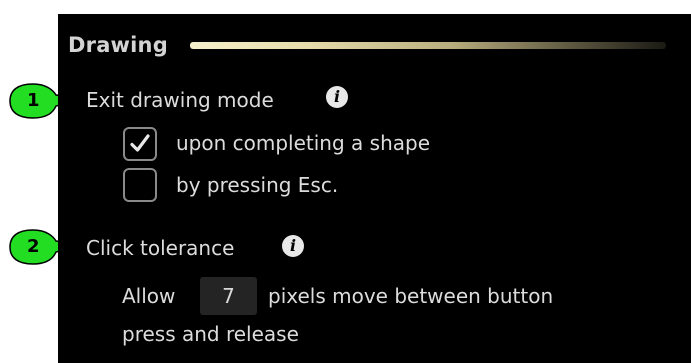  I want to click on section-title-rule, so click(428, 45).